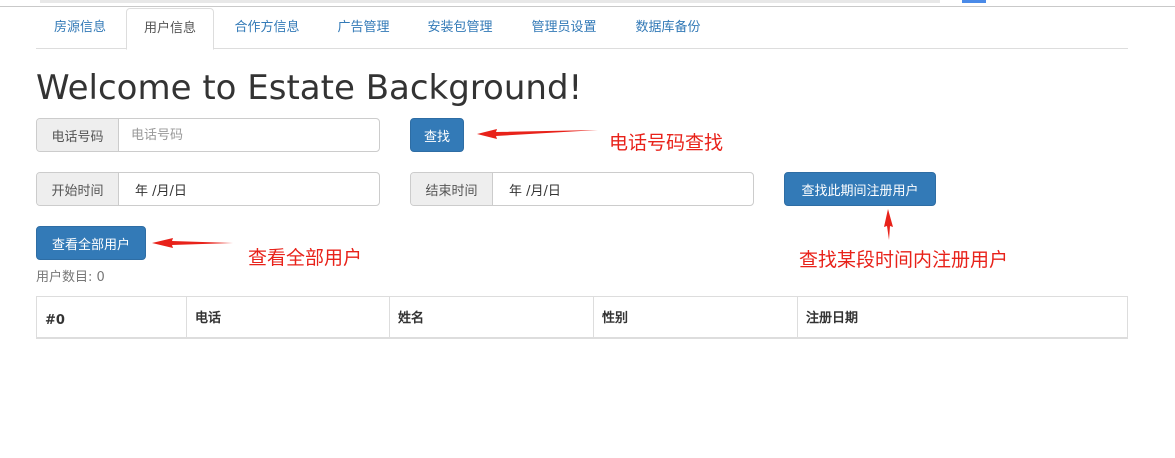  I want to click on table-header-register-date: 注册日期, so click(832, 318).